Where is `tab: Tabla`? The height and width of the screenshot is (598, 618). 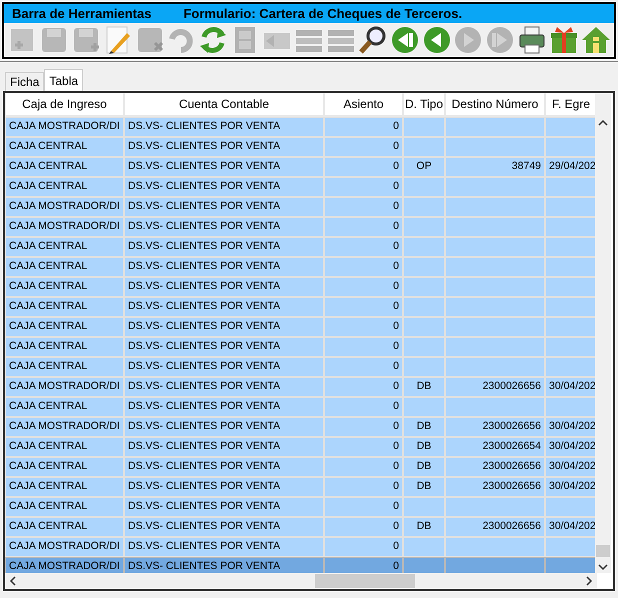
tab: Tabla is located at coordinates (64, 80).